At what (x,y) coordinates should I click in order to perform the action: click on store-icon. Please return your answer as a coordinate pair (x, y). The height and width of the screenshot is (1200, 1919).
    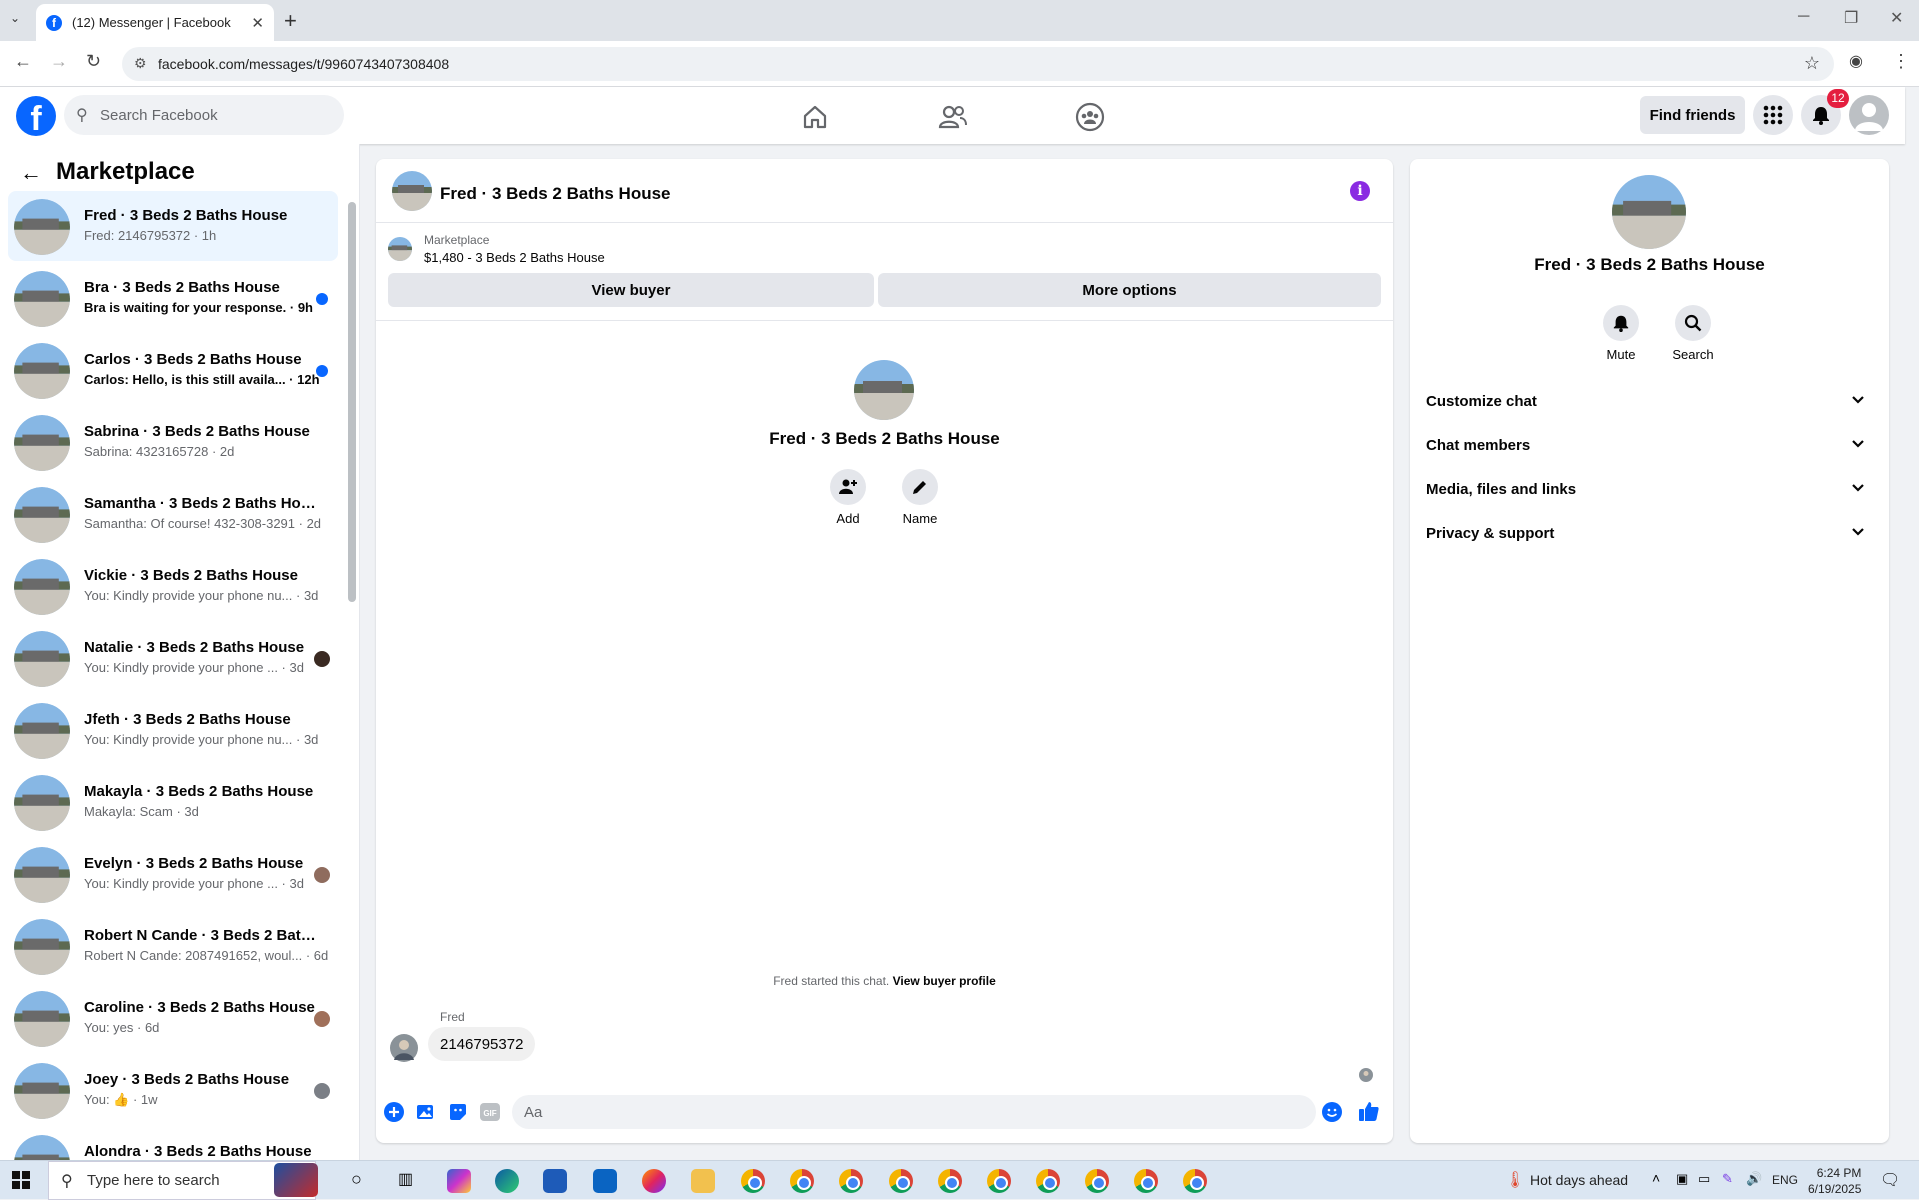
    Looking at the image, I should click on (555, 1181).